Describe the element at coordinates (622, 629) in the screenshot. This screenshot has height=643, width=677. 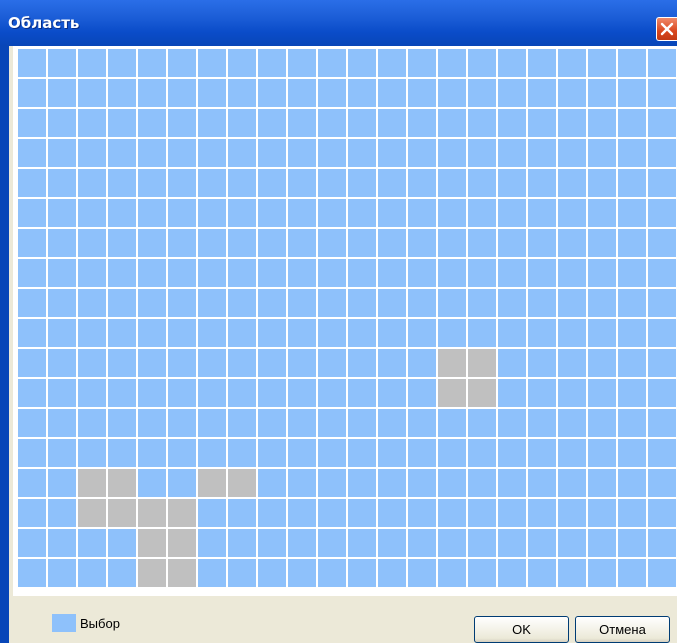
I see `cancel-button: Отмена` at that location.